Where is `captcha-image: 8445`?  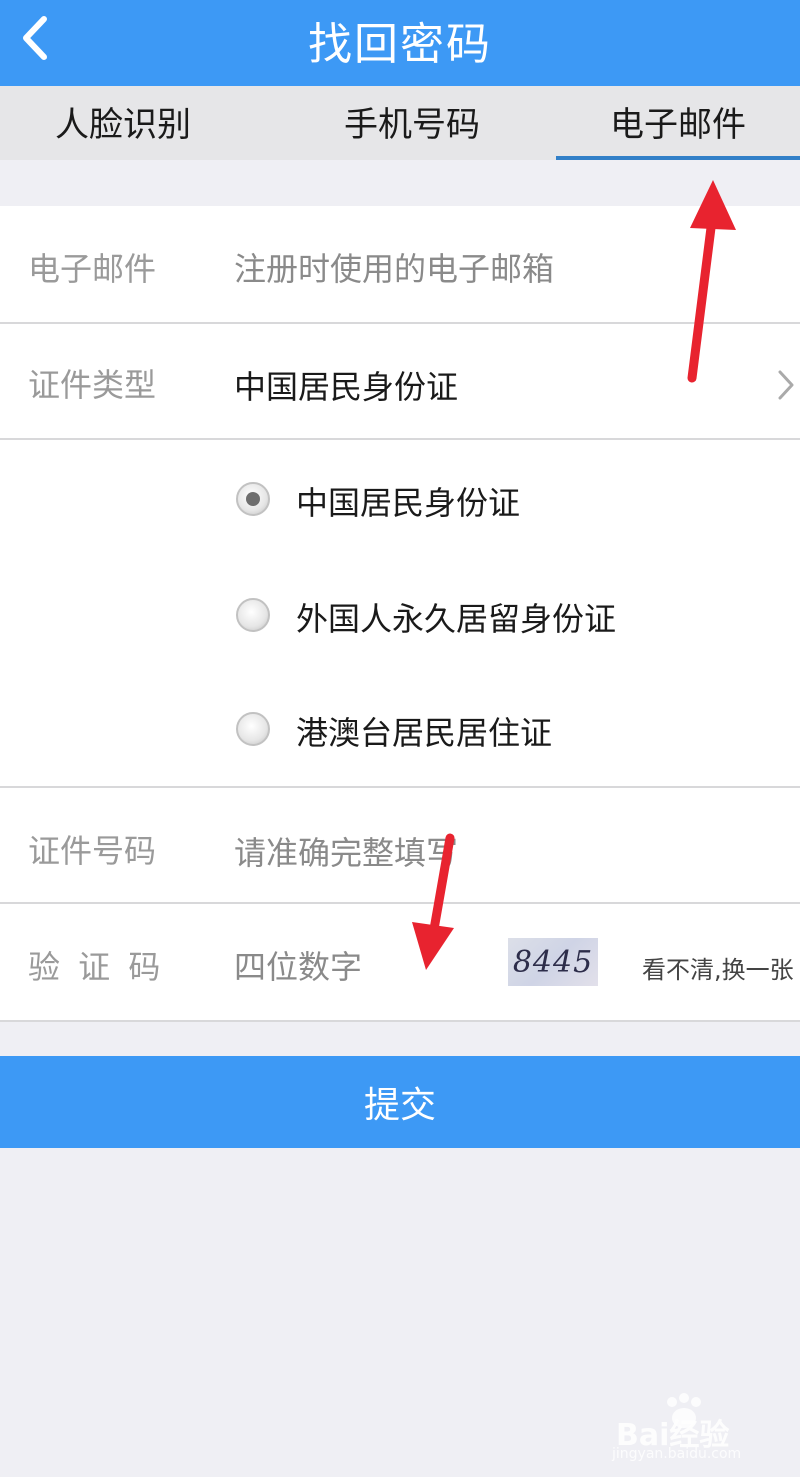 captcha-image: 8445 is located at coordinates (553, 962).